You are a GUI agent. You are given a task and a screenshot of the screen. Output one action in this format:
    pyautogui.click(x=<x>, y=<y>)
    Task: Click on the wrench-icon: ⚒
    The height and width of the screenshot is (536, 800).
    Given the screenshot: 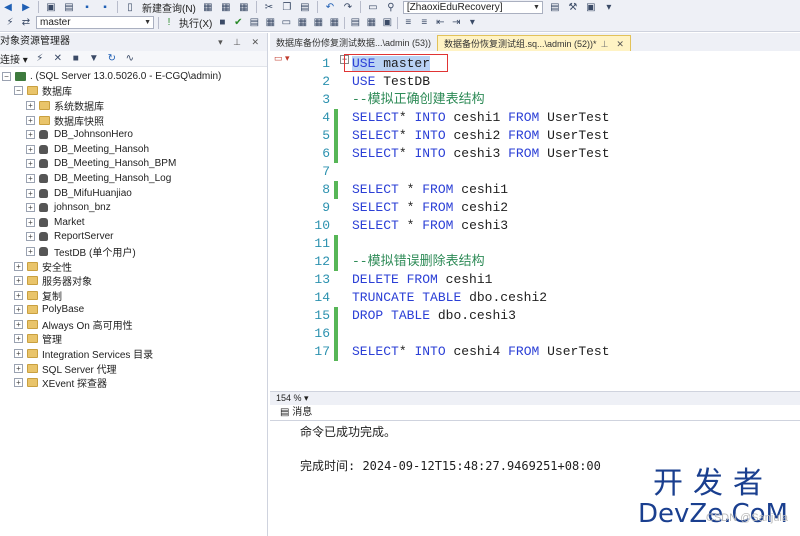 What is the action you would take?
    pyautogui.click(x=573, y=7)
    